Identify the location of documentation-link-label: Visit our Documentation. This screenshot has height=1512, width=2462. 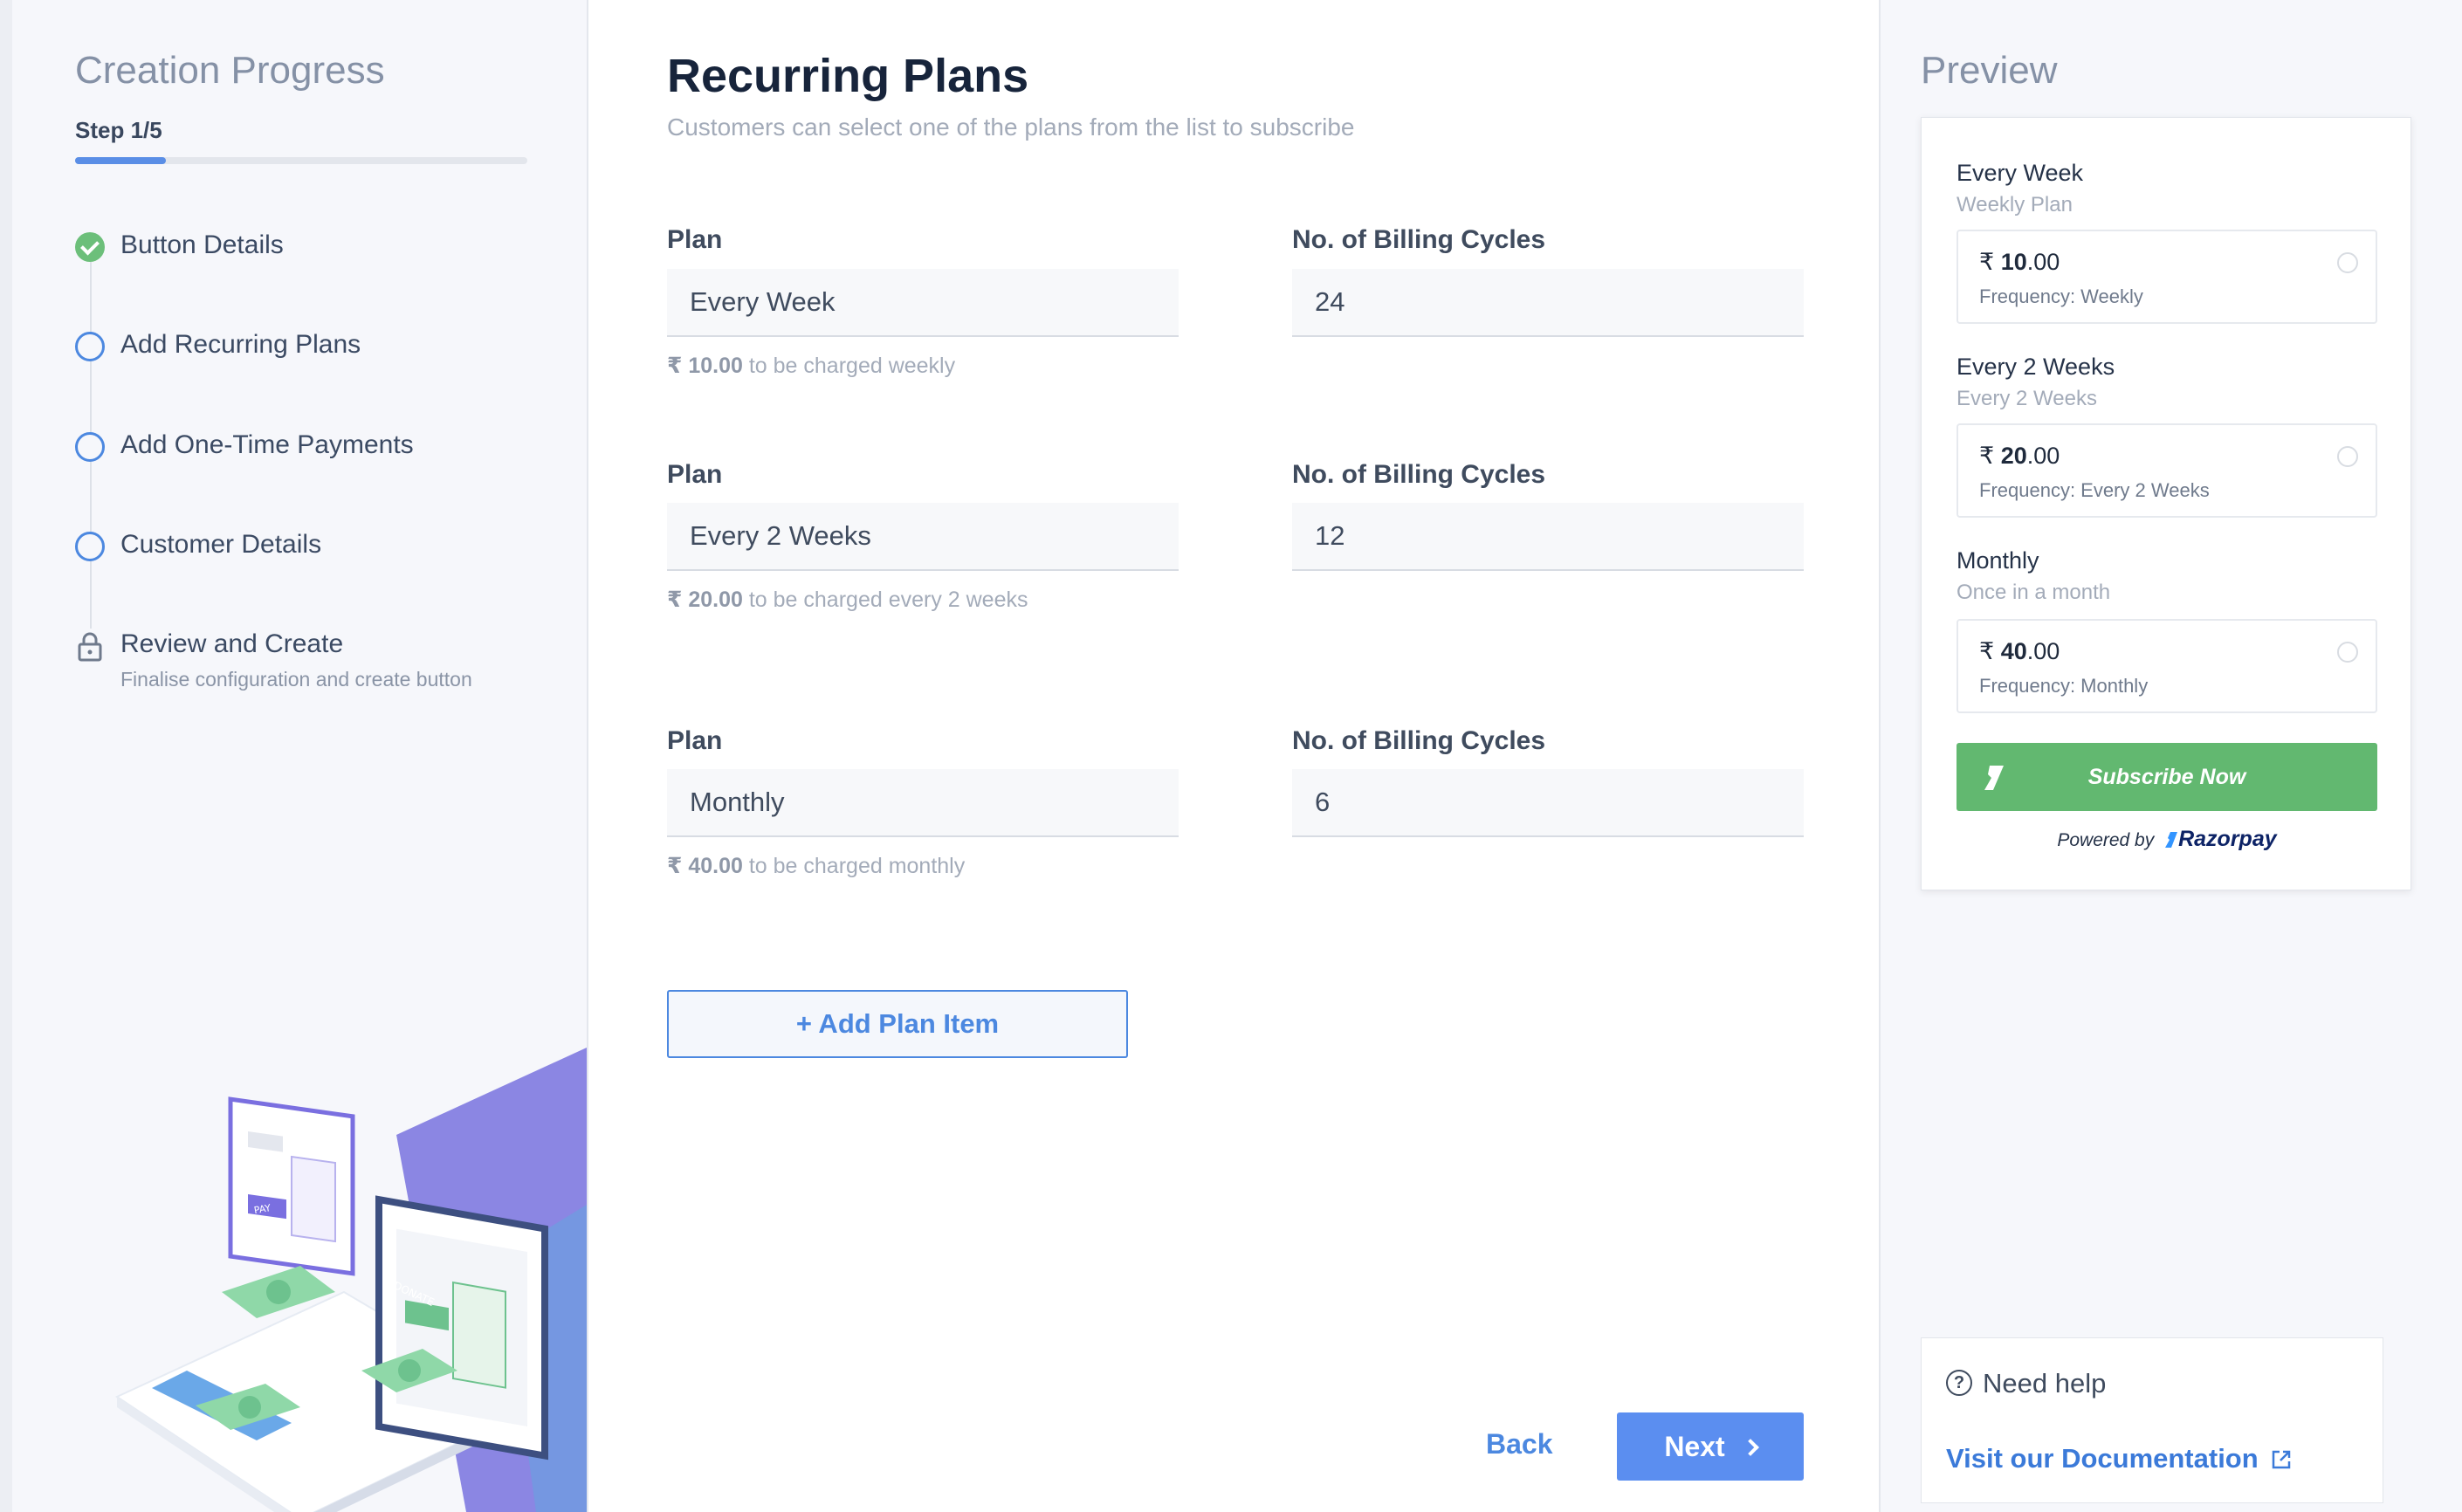
(2102, 1458).